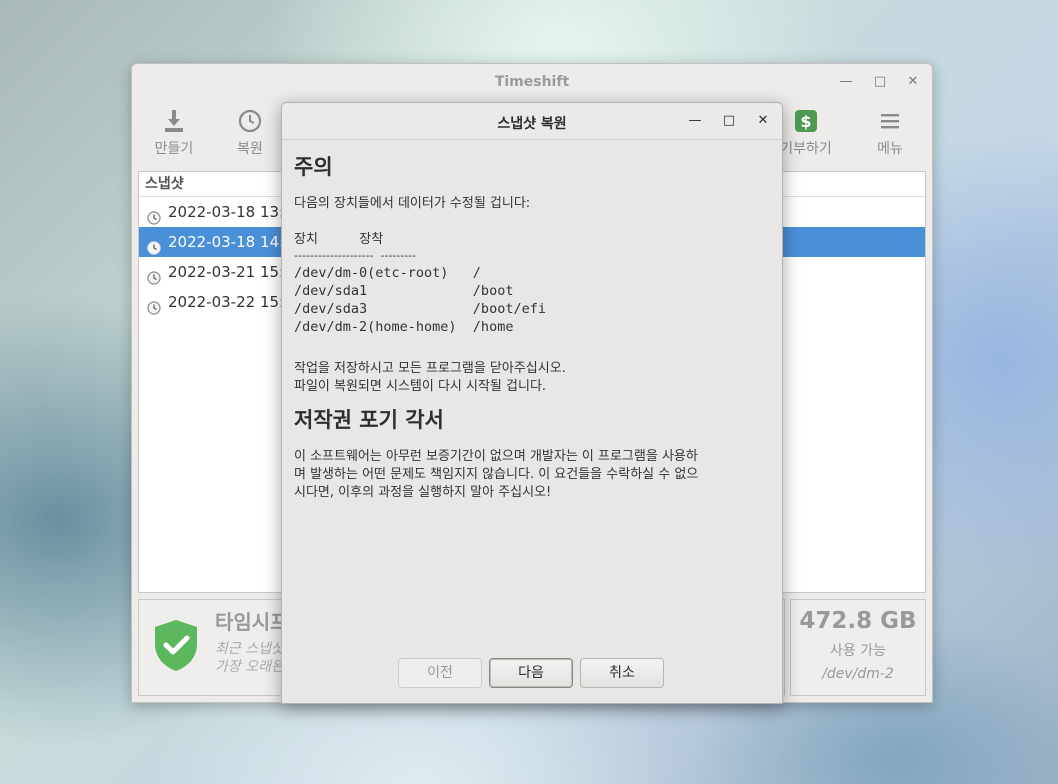  Describe the element at coordinates (440, 673) in the screenshot. I see `previous-button: 이전` at that location.